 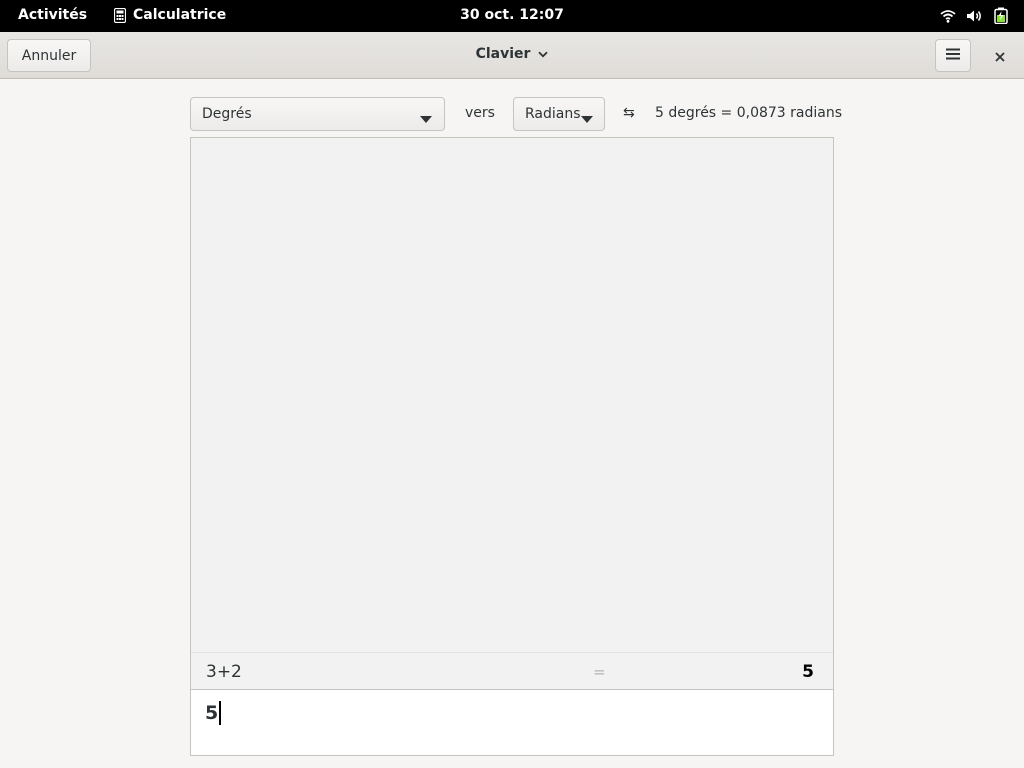 What do you see at coordinates (224, 672) in the screenshot?
I see `history-expression: 3+2` at bounding box center [224, 672].